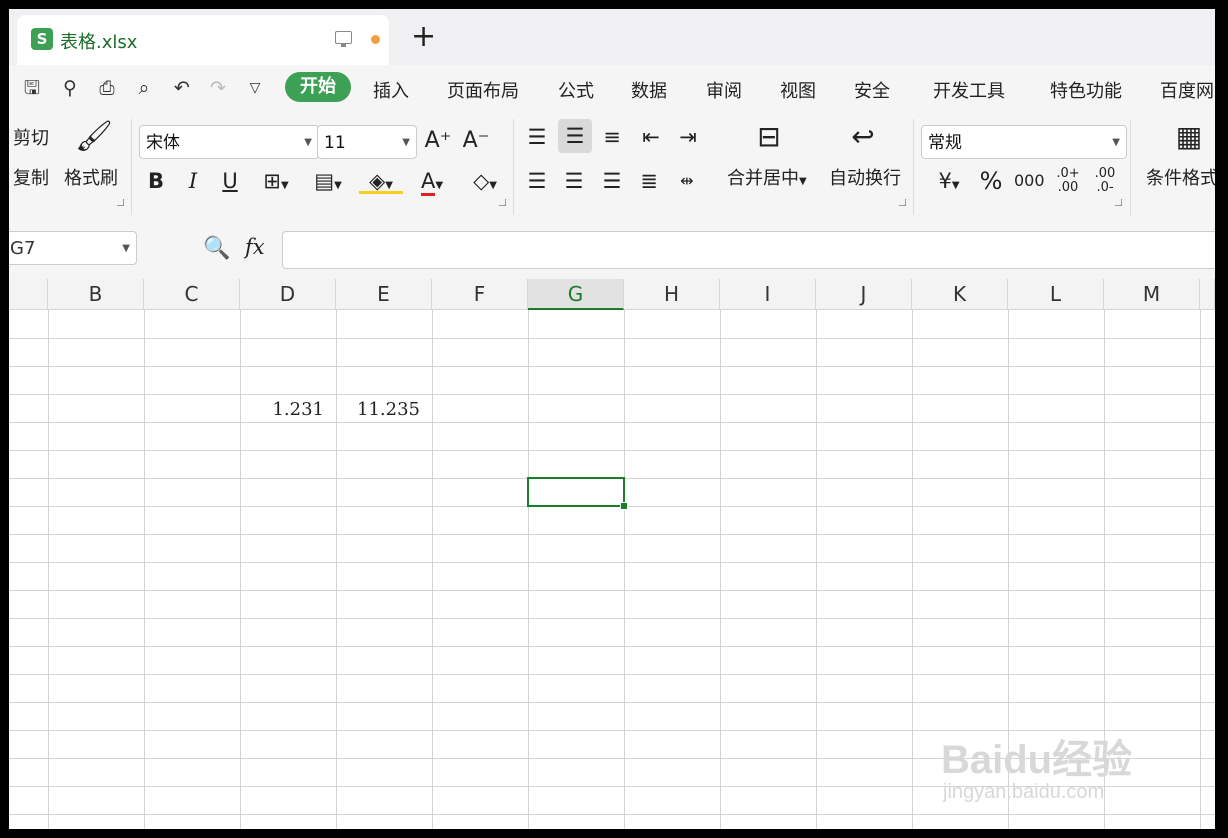 This screenshot has height=838, width=1228. I want to click on font-name-select: 宋体 ▼, so click(229, 142).